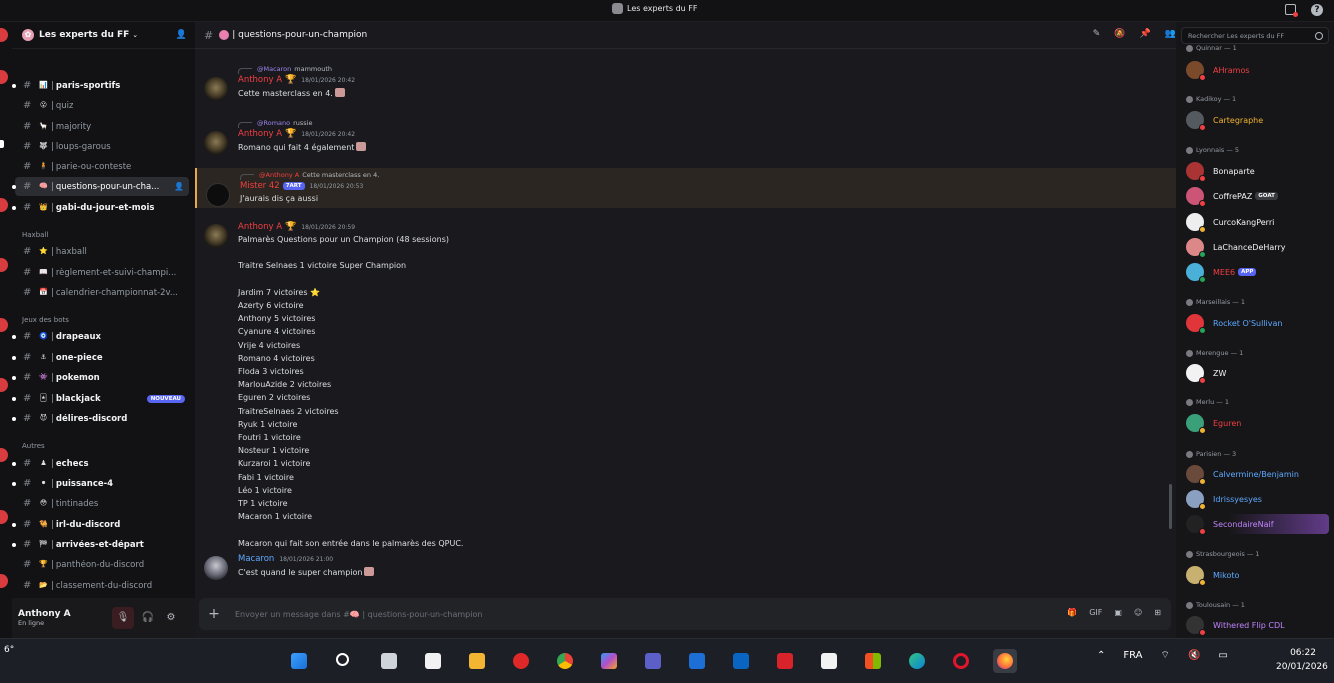 The width and height of the screenshot is (1334, 683). Describe the element at coordinates (100, 85) in the screenshot. I see `channel-item: # 📊 | paris-sportifs` at that location.